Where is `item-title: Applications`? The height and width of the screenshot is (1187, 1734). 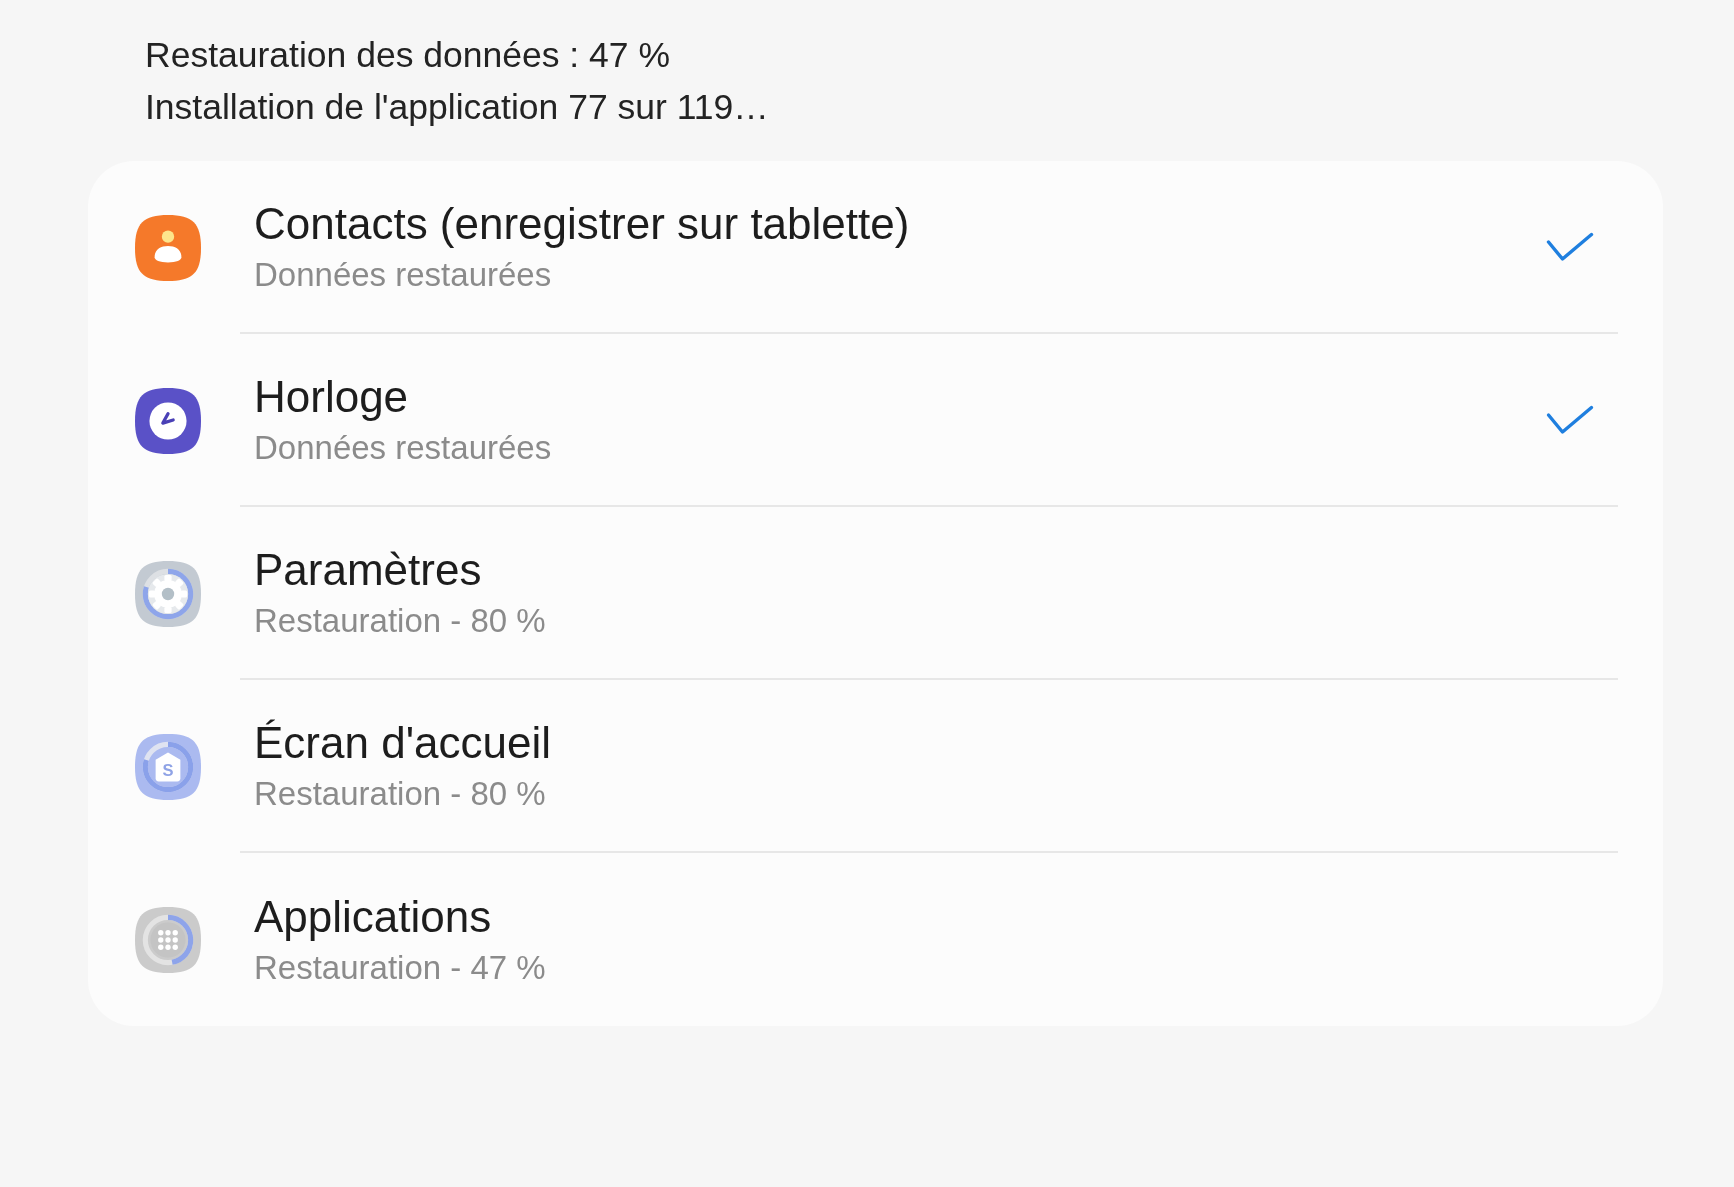 item-title: Applications is located at coordinates (373, 917).